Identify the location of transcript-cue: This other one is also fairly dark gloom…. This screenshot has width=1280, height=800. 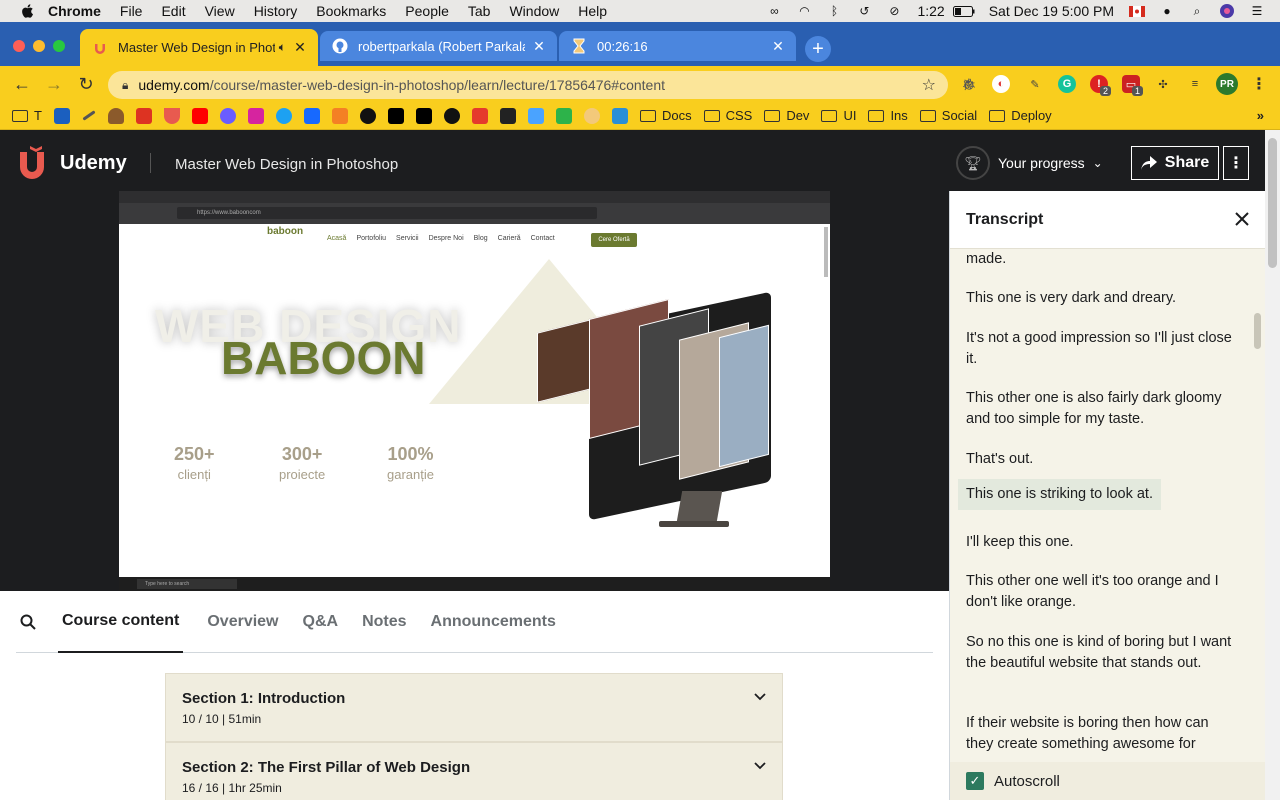
(1101, 409).